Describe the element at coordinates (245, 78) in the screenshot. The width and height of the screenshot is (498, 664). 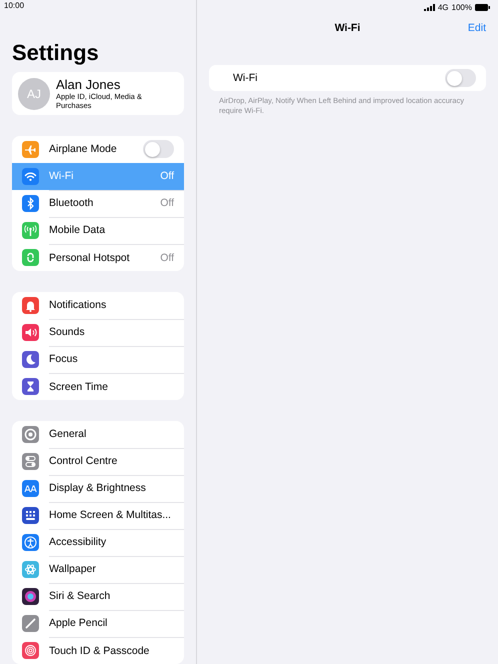
I see `setting-label: Wi-Fi` at that location.